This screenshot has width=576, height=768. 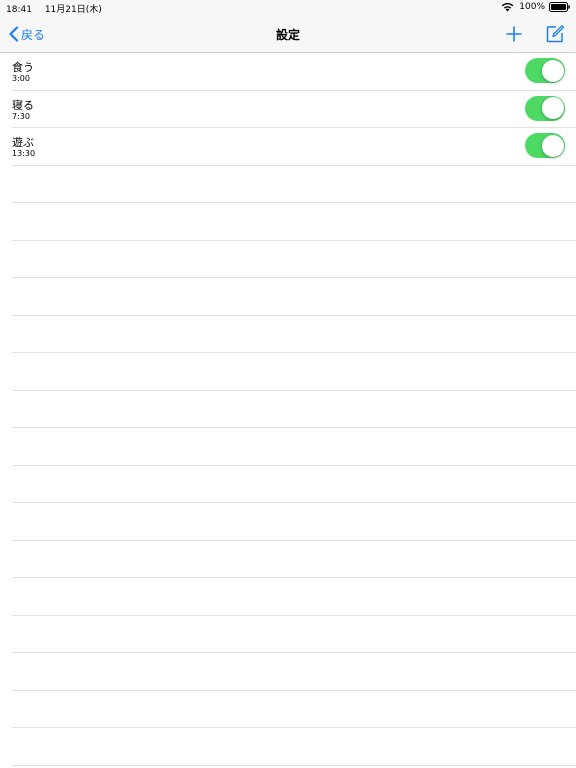 What do you see at coordinates (24, 153) in the screenshot?
I see `item-time: 13:30` at bounding box center [24, 153].